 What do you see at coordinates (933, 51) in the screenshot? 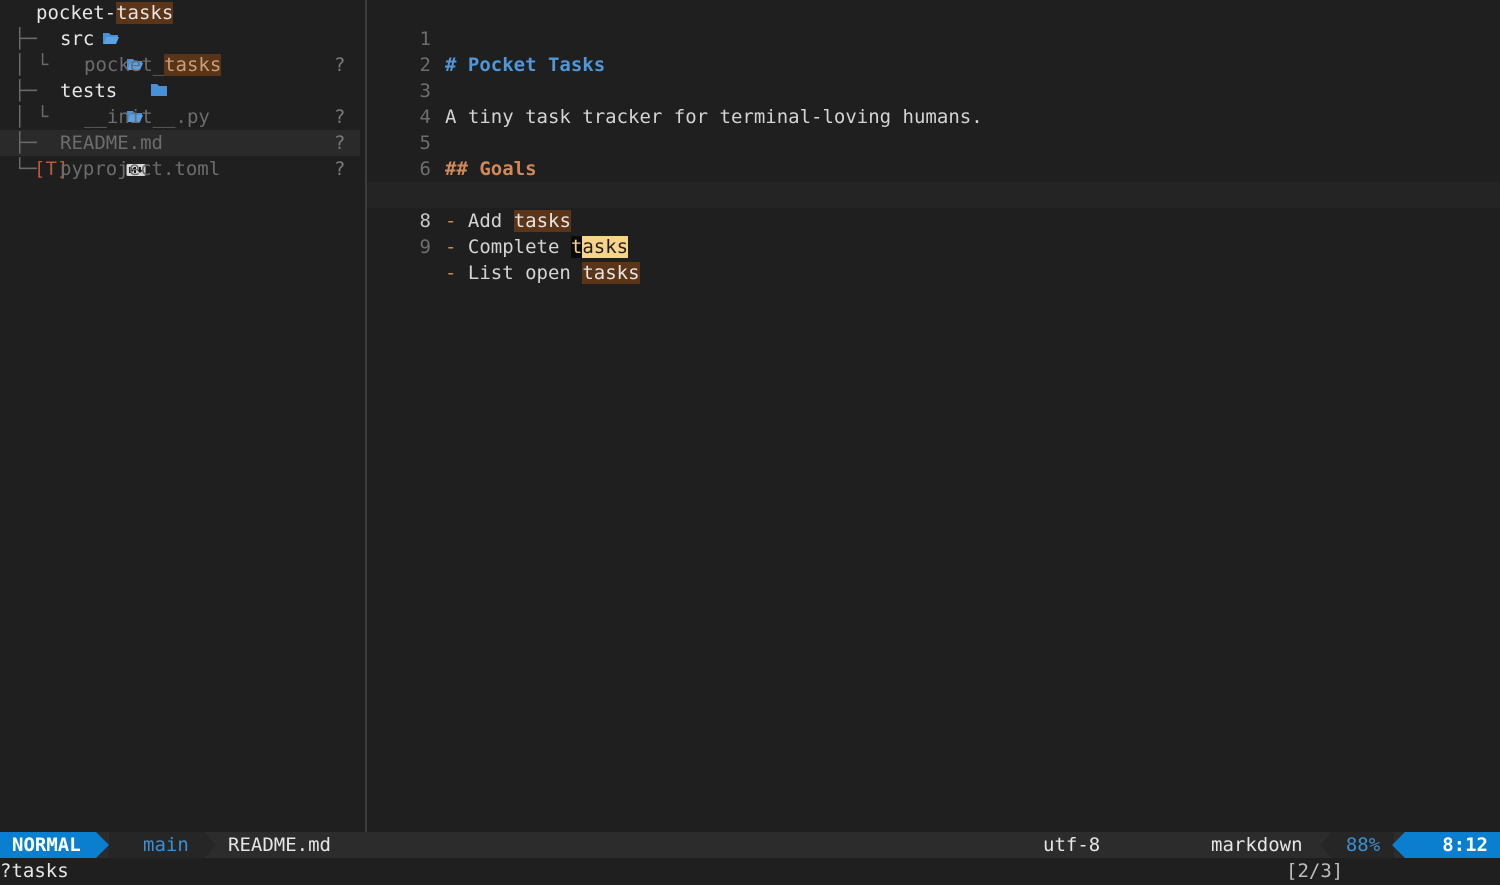
I see `editor-line-2: 2` at bounding box center [933, 51].